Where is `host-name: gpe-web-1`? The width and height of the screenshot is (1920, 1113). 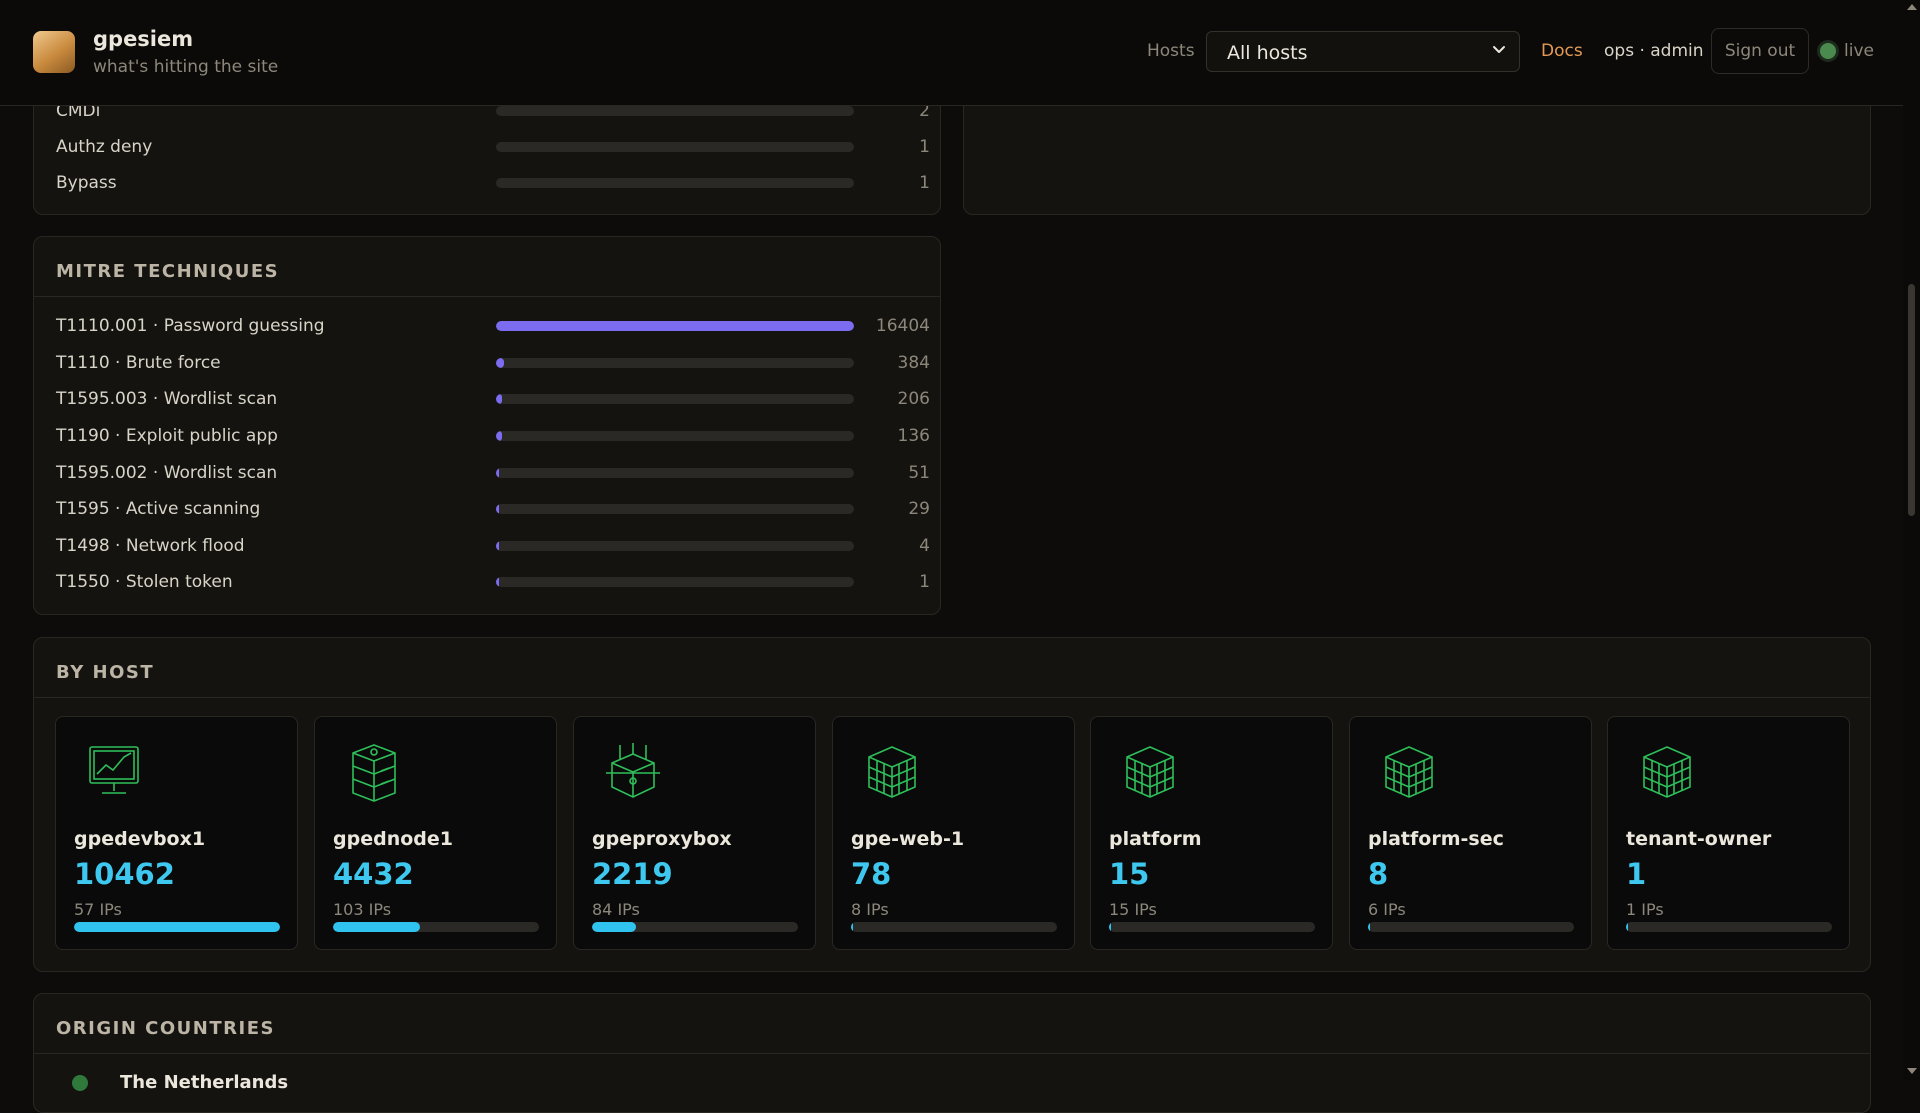
host-name: gpe-web-1 is located at coordinates (908, 839).